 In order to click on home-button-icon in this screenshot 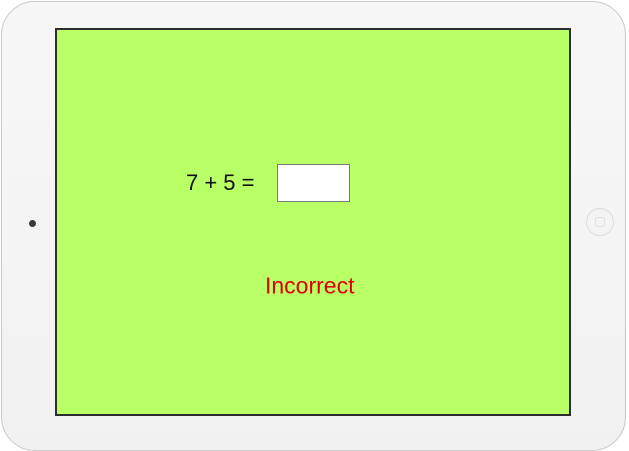, I will do `click(600, 222)`.